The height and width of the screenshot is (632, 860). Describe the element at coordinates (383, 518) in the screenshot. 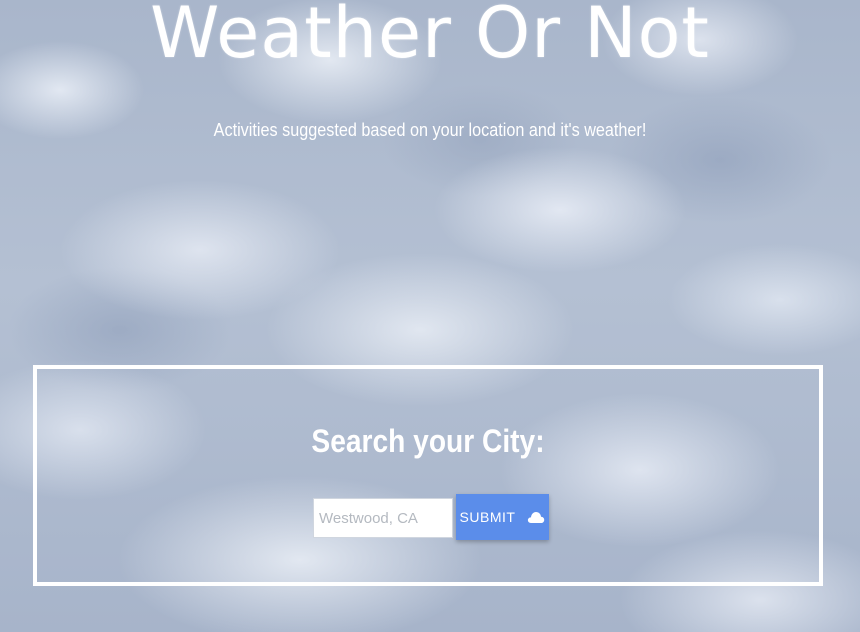

I see `city-search-input` at that location.